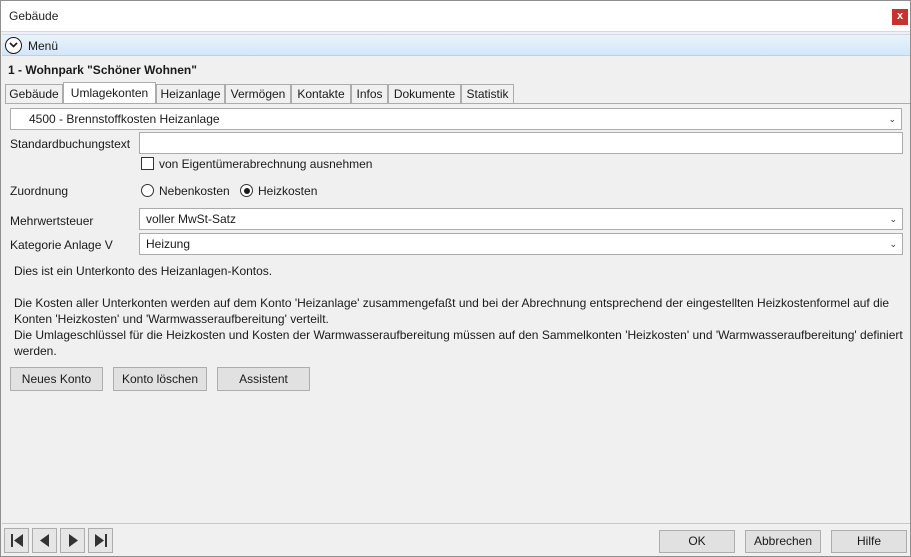 Image resolution: width=911 pixels, height=557 pixels. What do you see at coordinates (456, 45) in the screenshot?
I see `menu-bar: Menü` at bounding box center [456, 45].